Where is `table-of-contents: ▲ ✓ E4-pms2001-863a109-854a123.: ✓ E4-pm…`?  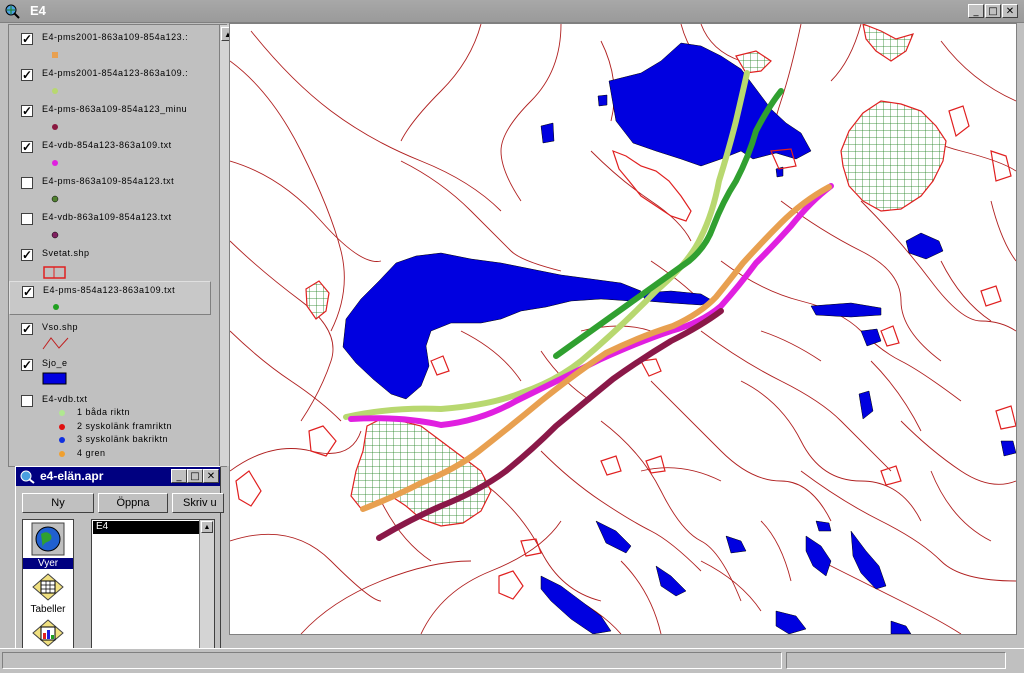 table-of-contents: ▲ ✓ E4-pms2001-863a109-854a123.: ✓ E4-pm… is located at coordinates (122, 245).